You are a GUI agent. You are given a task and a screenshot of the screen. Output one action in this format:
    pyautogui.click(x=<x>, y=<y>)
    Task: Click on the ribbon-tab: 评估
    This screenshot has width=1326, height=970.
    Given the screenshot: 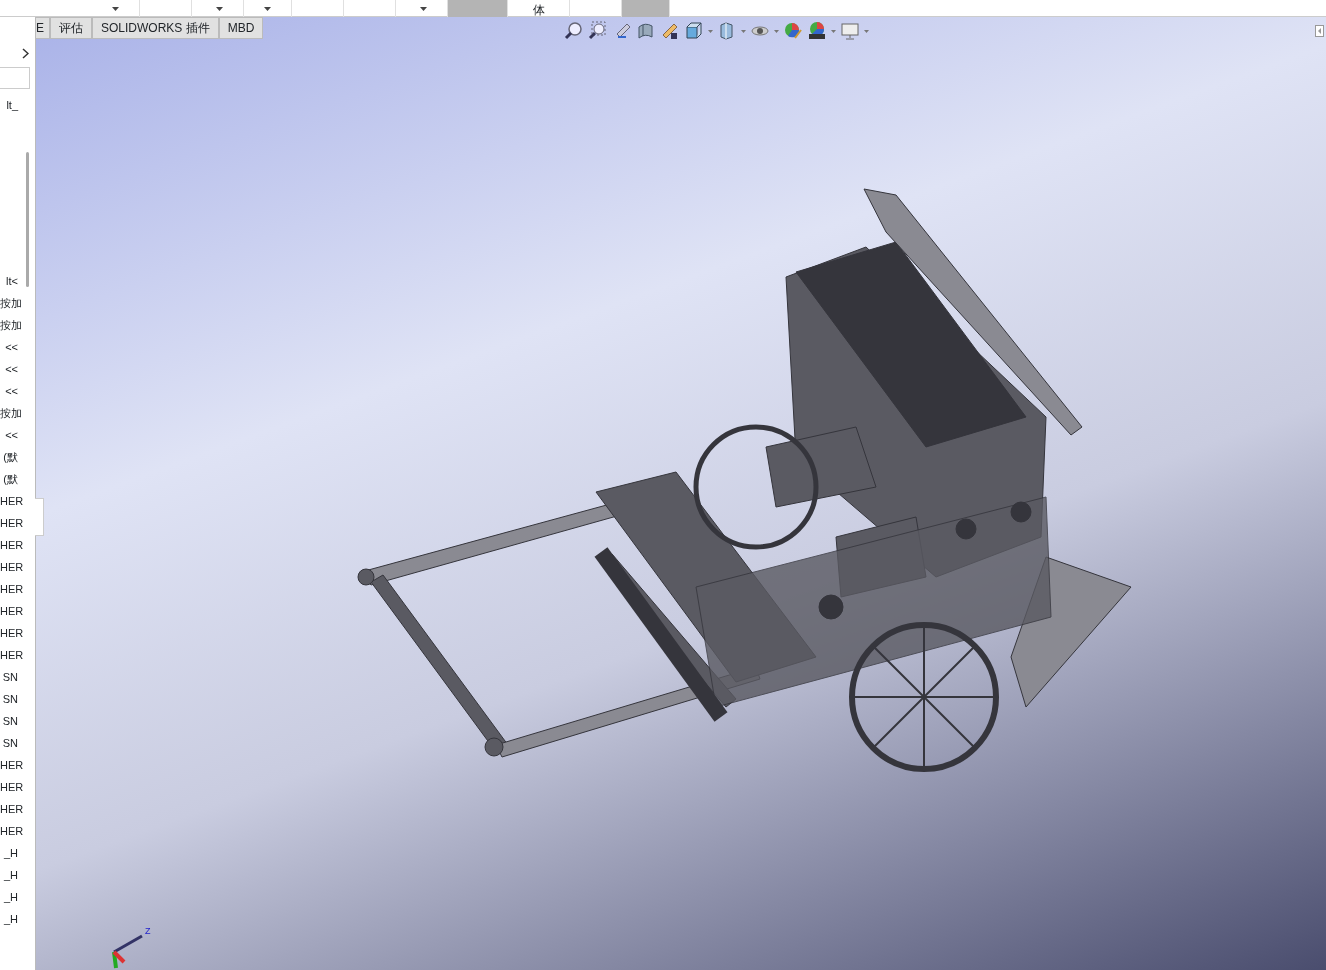 What is the action you would take?
    pyautogui.click(x=71, y=28)
    